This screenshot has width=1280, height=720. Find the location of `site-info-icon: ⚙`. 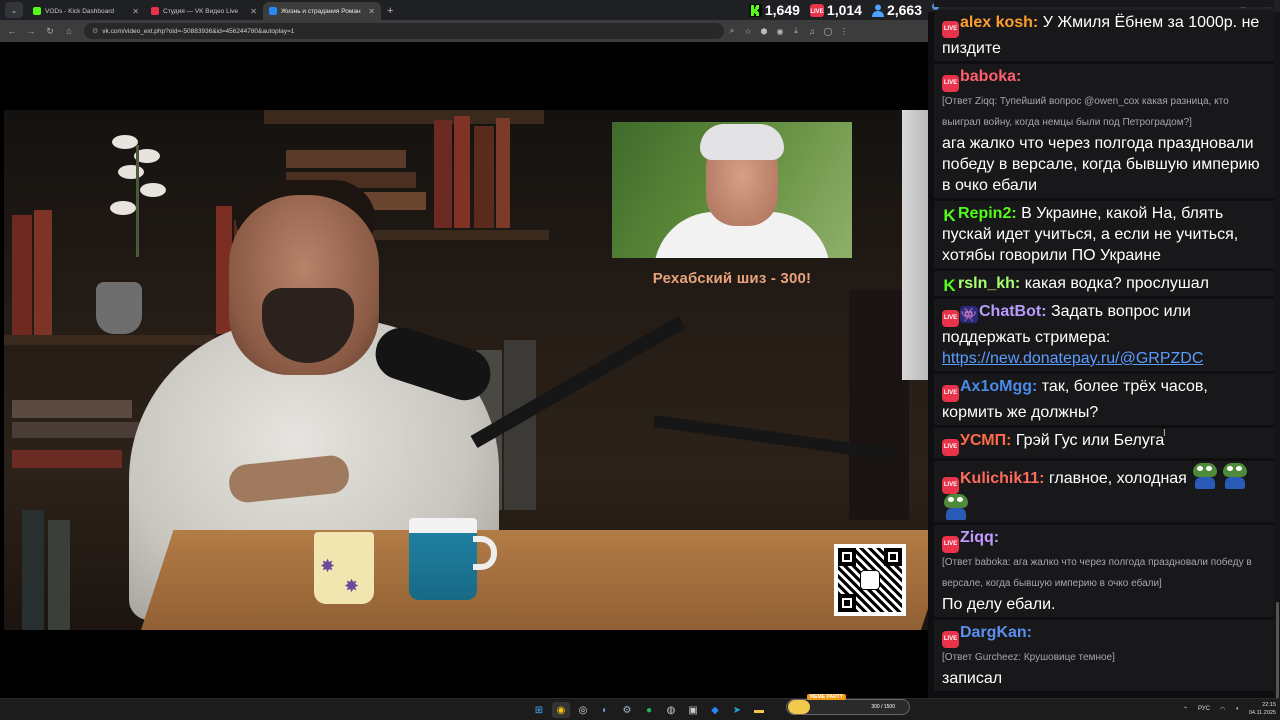

site-info-icon: ⚙ is located at coordinates (95, 31).